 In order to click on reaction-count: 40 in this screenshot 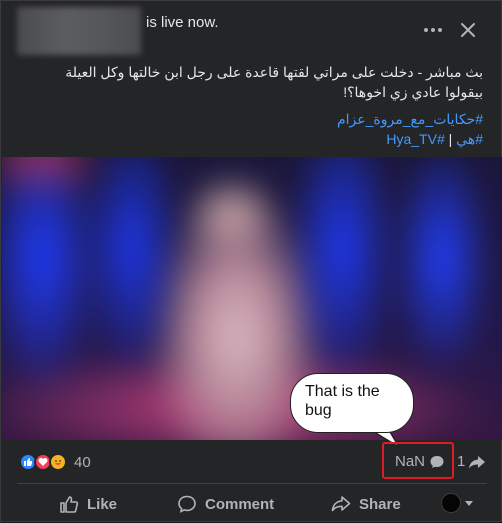, I will do `click(82, 462)`.